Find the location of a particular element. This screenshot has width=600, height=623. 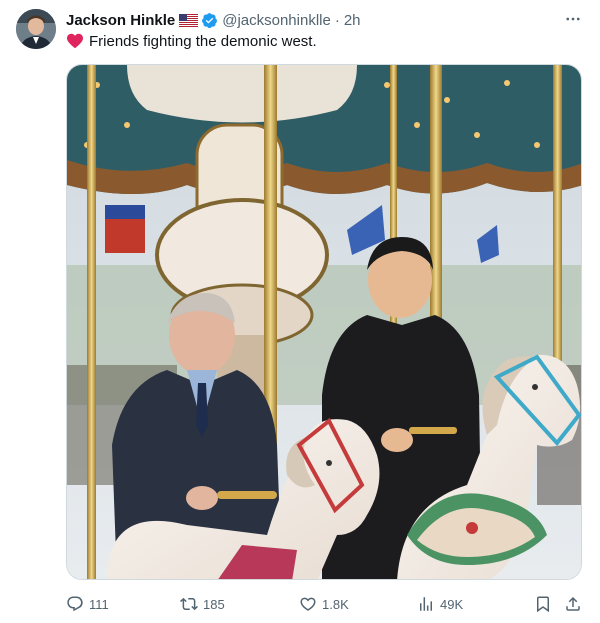

bookmark-button is located at coordinates (545, 604).